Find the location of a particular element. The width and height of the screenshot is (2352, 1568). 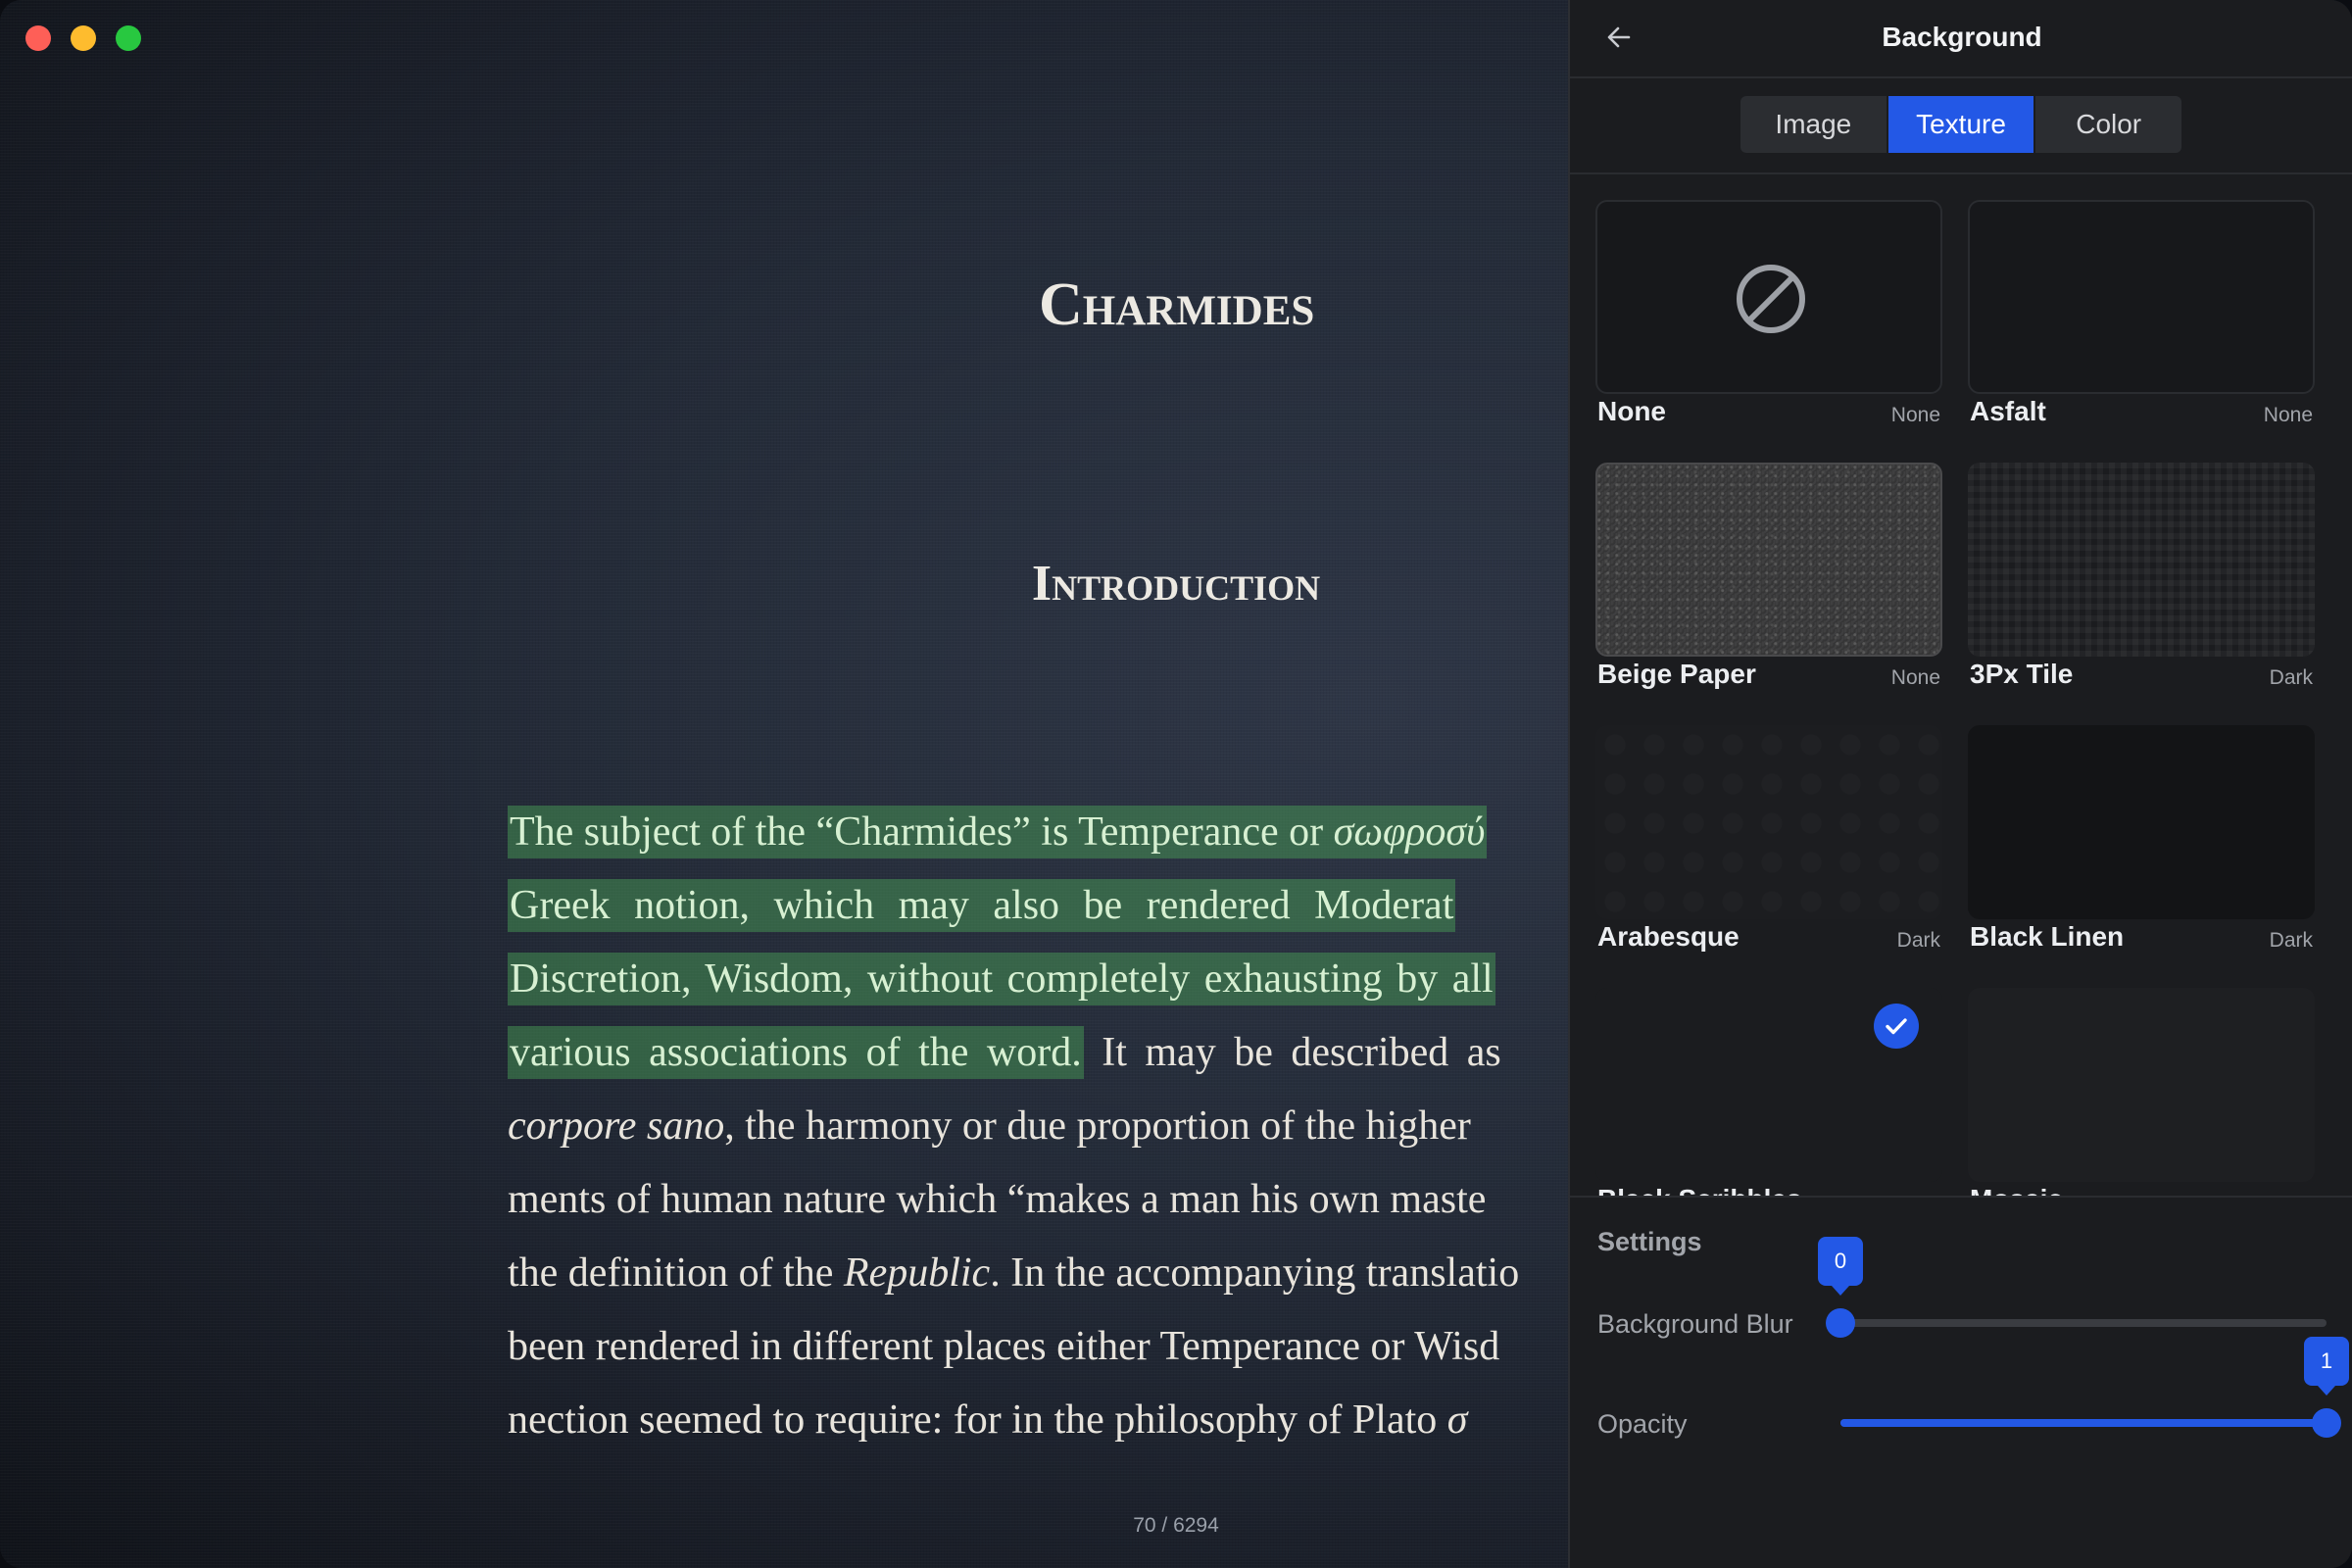

tab-image: Image is located at coordinates (1814, 124).